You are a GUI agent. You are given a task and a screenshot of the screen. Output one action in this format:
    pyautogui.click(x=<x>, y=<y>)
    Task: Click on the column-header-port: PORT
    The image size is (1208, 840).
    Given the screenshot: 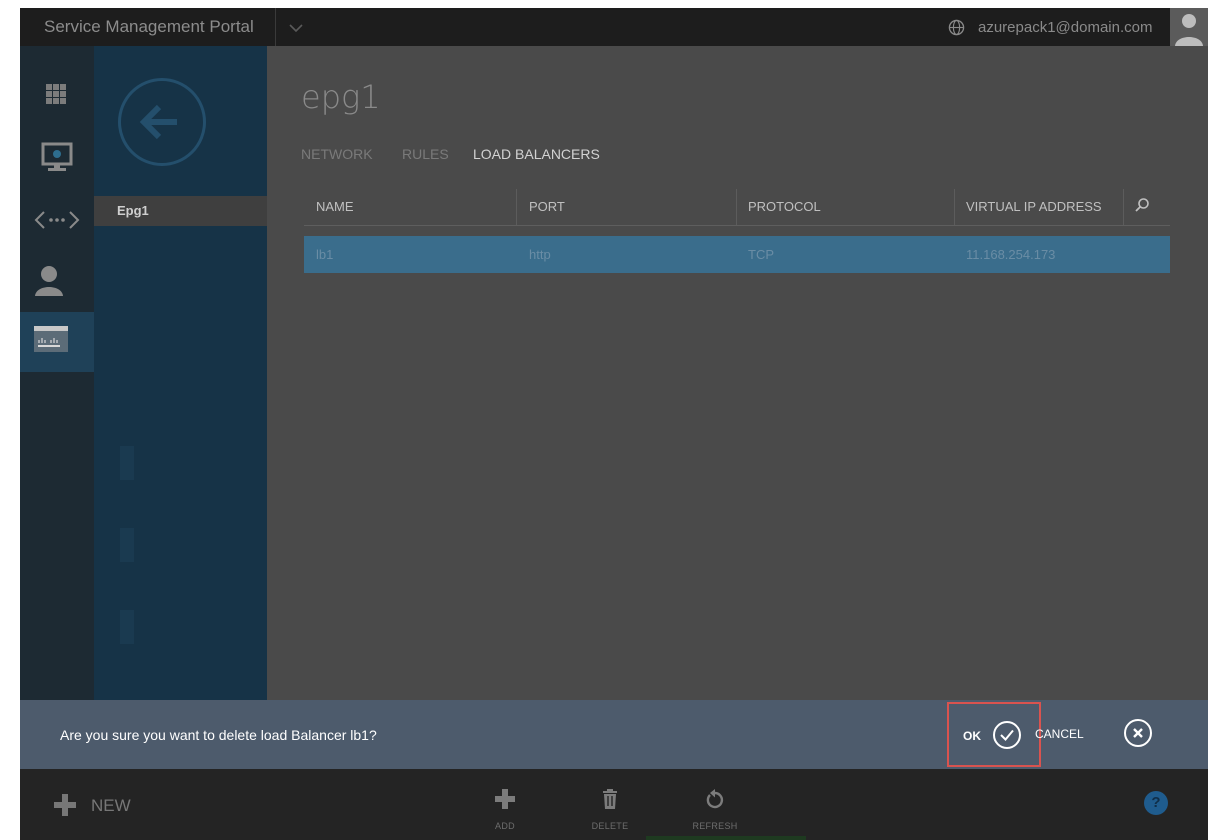 What is the action you would take?
    pyautogui.click(x=547, y=206)
    